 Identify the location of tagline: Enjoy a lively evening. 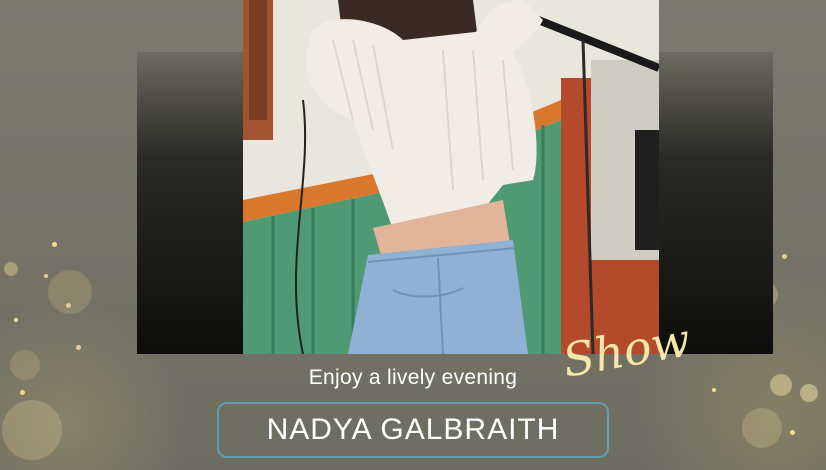
(413, 377).